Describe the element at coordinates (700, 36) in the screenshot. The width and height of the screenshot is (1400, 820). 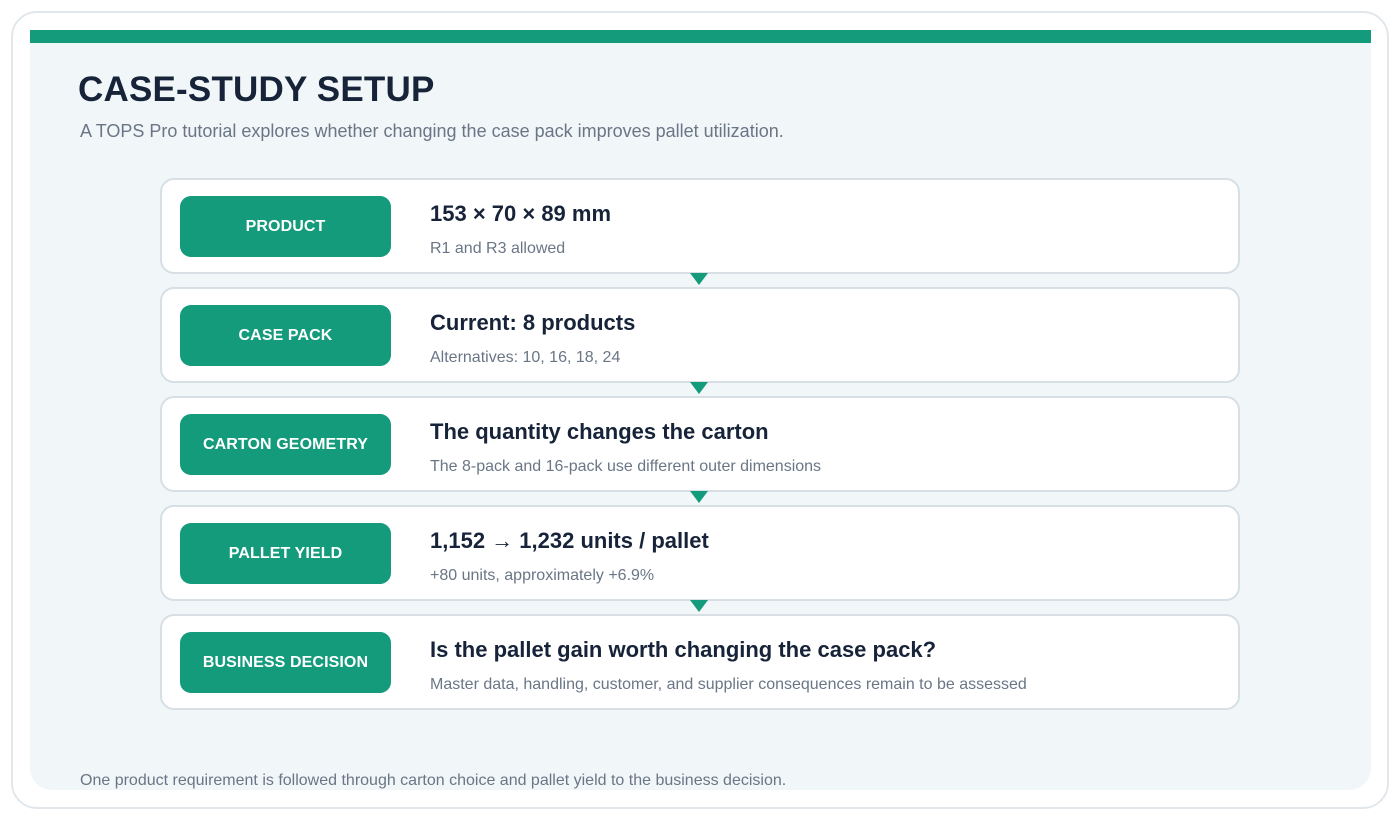
I see `accent-bar` at that location.